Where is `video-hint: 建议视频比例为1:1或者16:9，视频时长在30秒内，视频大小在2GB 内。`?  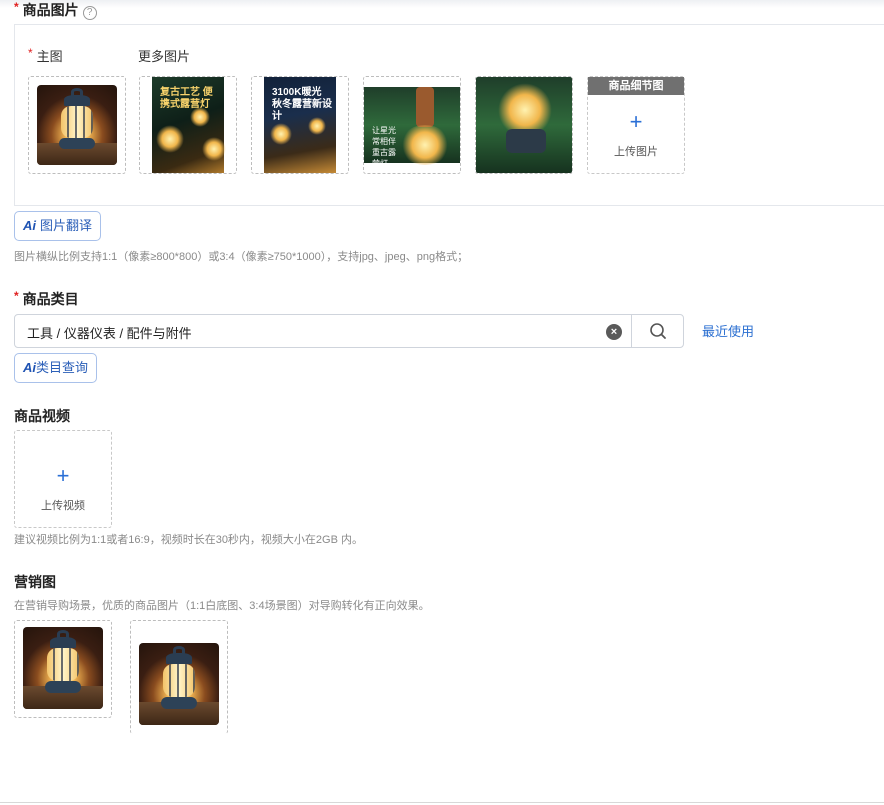
video-hint: 建议视频比例为1:1或者16:9，视频时长在30秒内，视频大小在2GB 内。 is located at coordinates (189, 540).